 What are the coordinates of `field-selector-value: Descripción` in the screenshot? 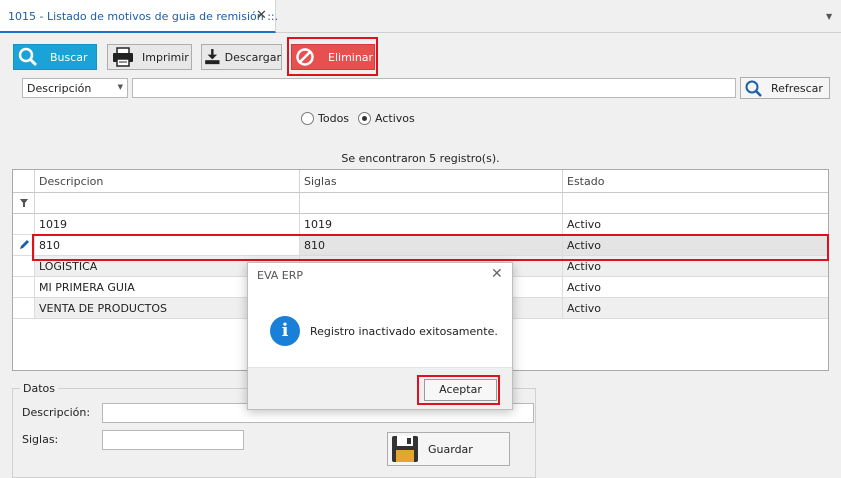 It's located at (59, 88).